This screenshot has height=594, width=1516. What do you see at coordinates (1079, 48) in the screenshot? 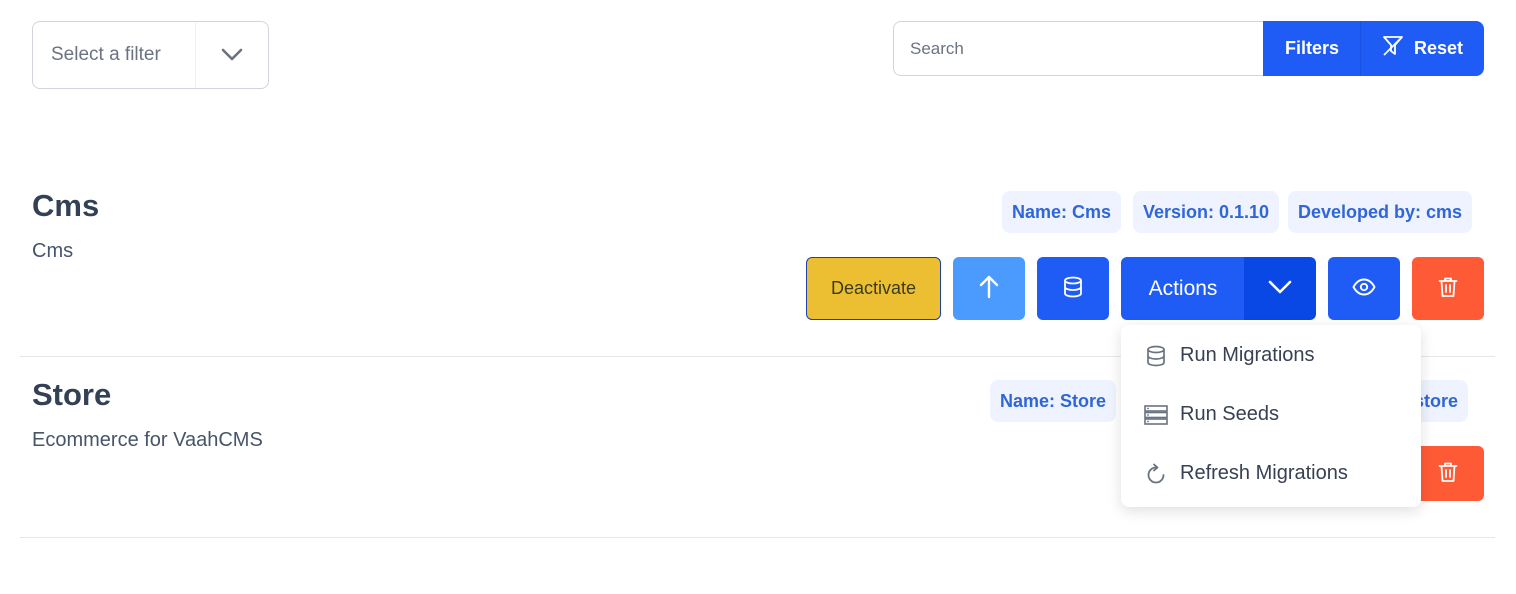
I see `search-input` at bounding box center [1079, 48].